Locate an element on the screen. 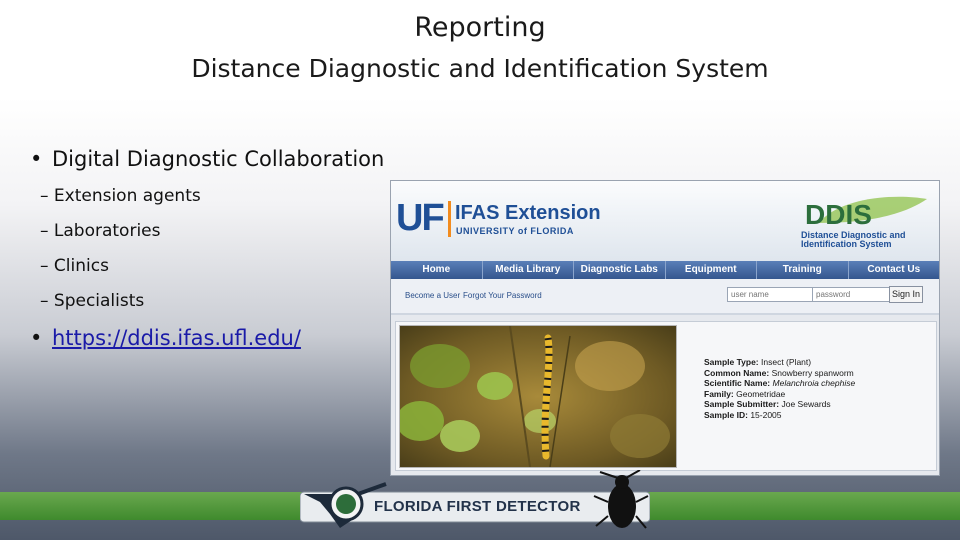  sample-id-row: Sample ID: 15-2005 is located at coordinates (743, 414).